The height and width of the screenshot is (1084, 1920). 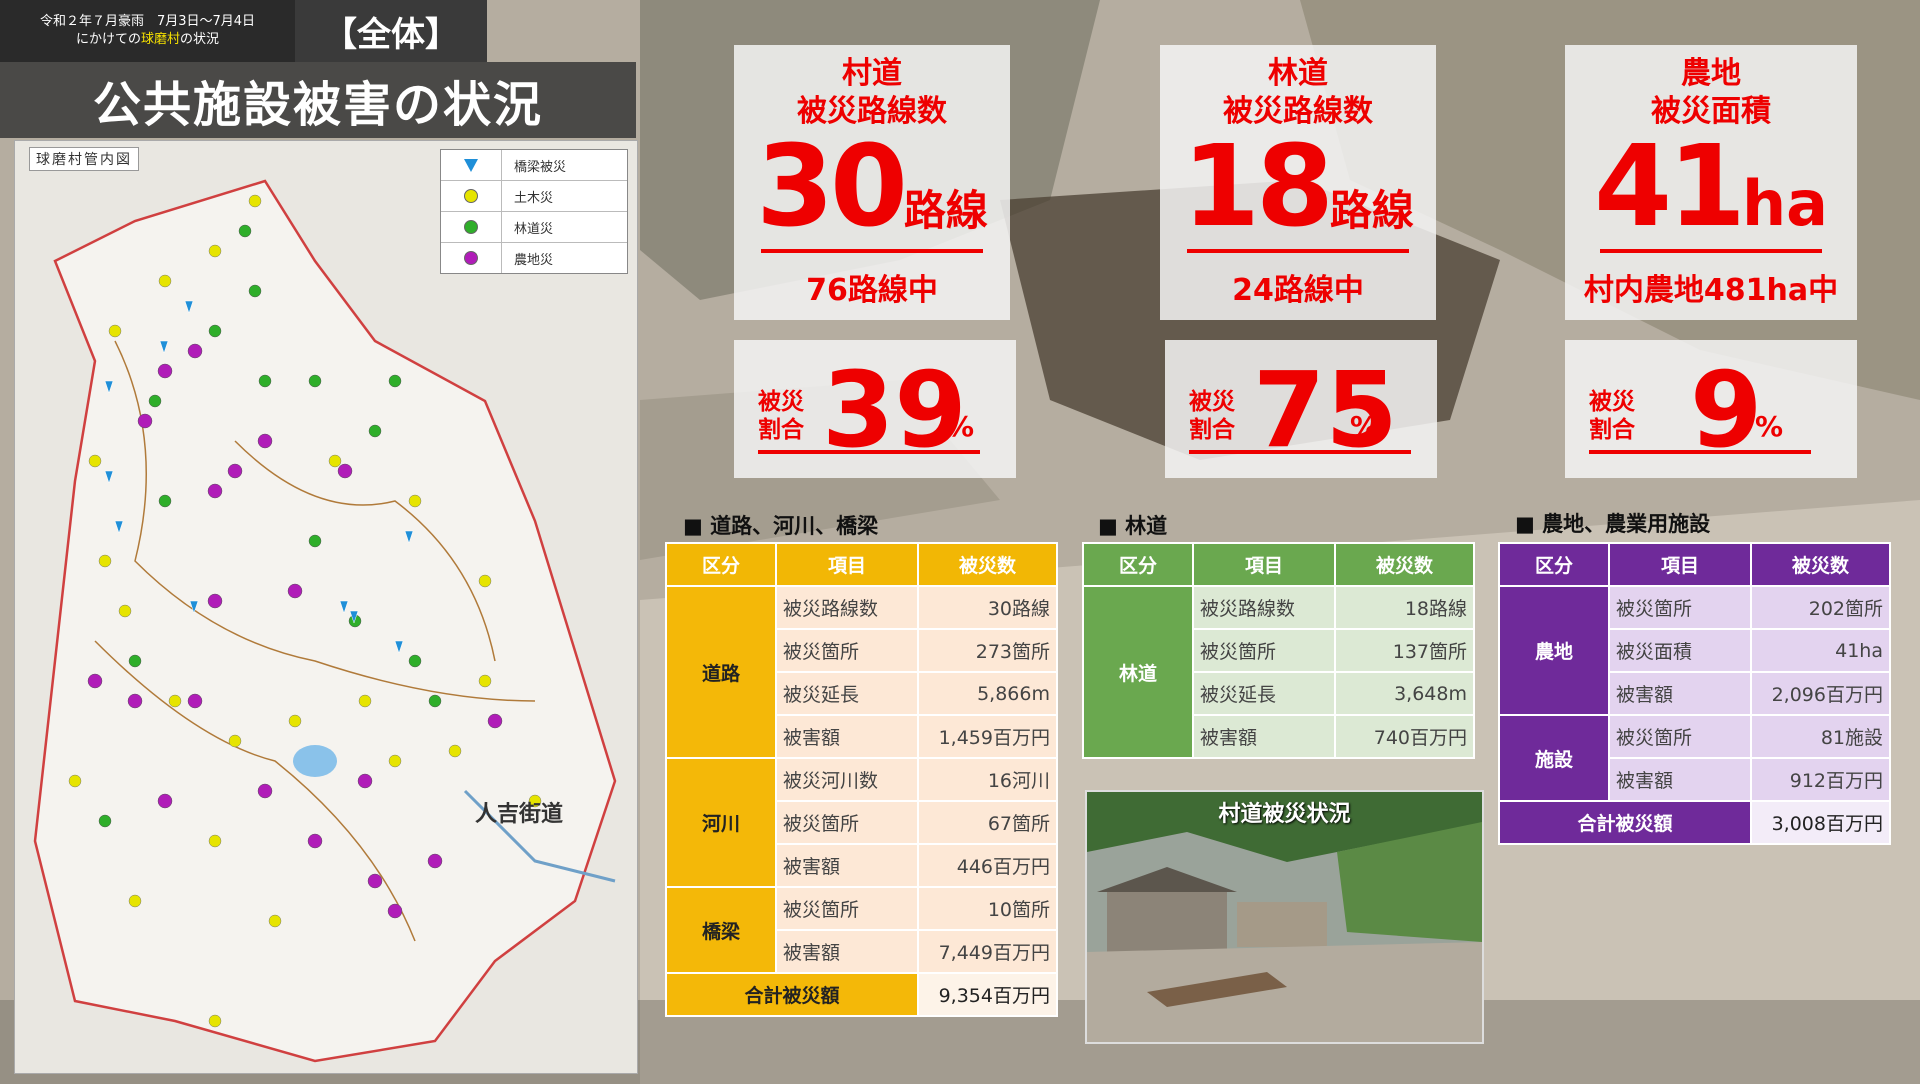 What do you see at coordinates (1404, 736) in the screenshot?
I see `value-cell: 740百万円` at bounding box center [1404, 736].